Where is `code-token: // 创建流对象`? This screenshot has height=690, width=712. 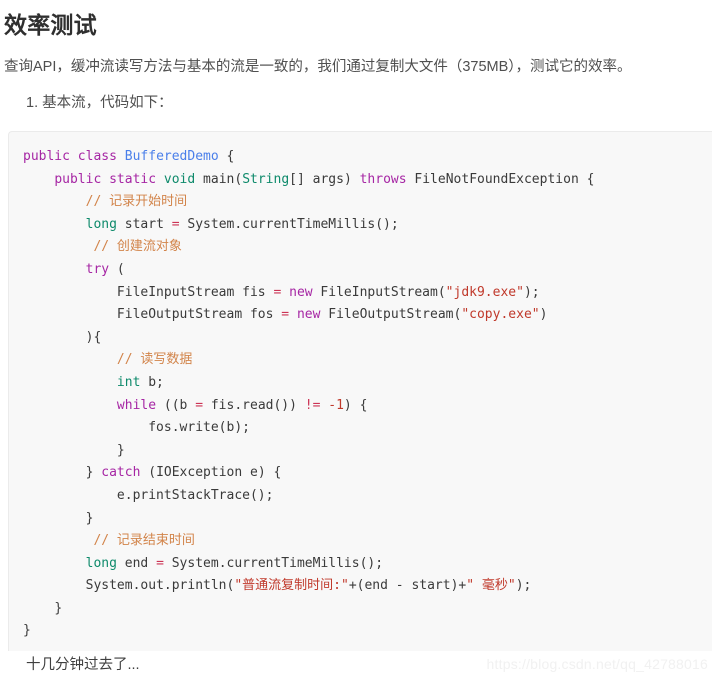 code-token: // 创建流对象 is located at coordinates (137, 247).